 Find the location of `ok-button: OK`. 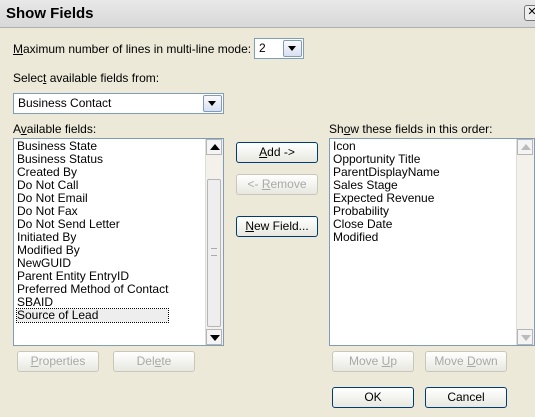

ok-button: OK is located at coordinates (373, 397).